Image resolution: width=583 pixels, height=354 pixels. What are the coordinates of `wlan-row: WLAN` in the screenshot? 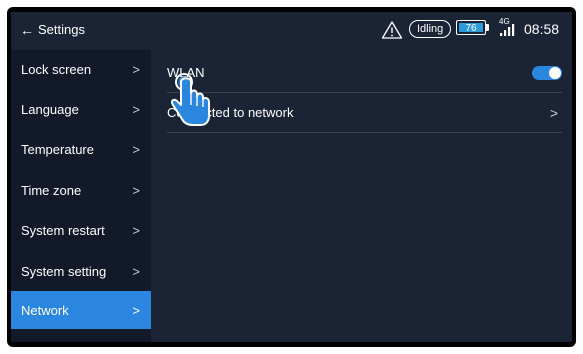 It's located at (364, 73).